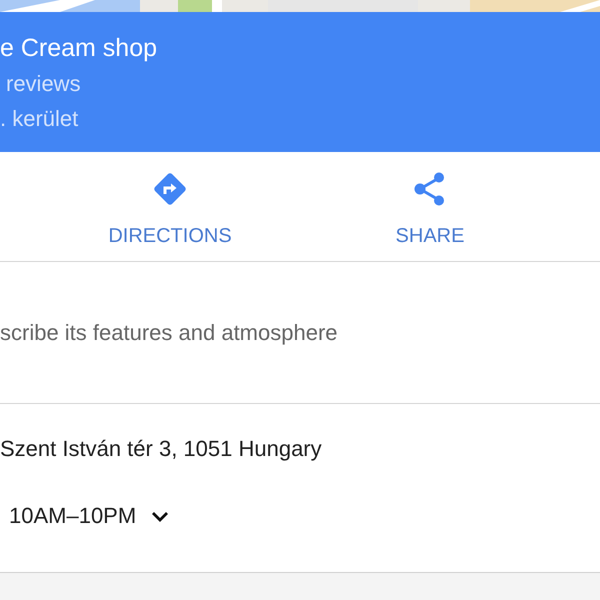 The width and height of the screenshot is (600, 600). Describe the element at coordinates (300, 119) in the screenshot. I see `place-area: . kerület` at that location.